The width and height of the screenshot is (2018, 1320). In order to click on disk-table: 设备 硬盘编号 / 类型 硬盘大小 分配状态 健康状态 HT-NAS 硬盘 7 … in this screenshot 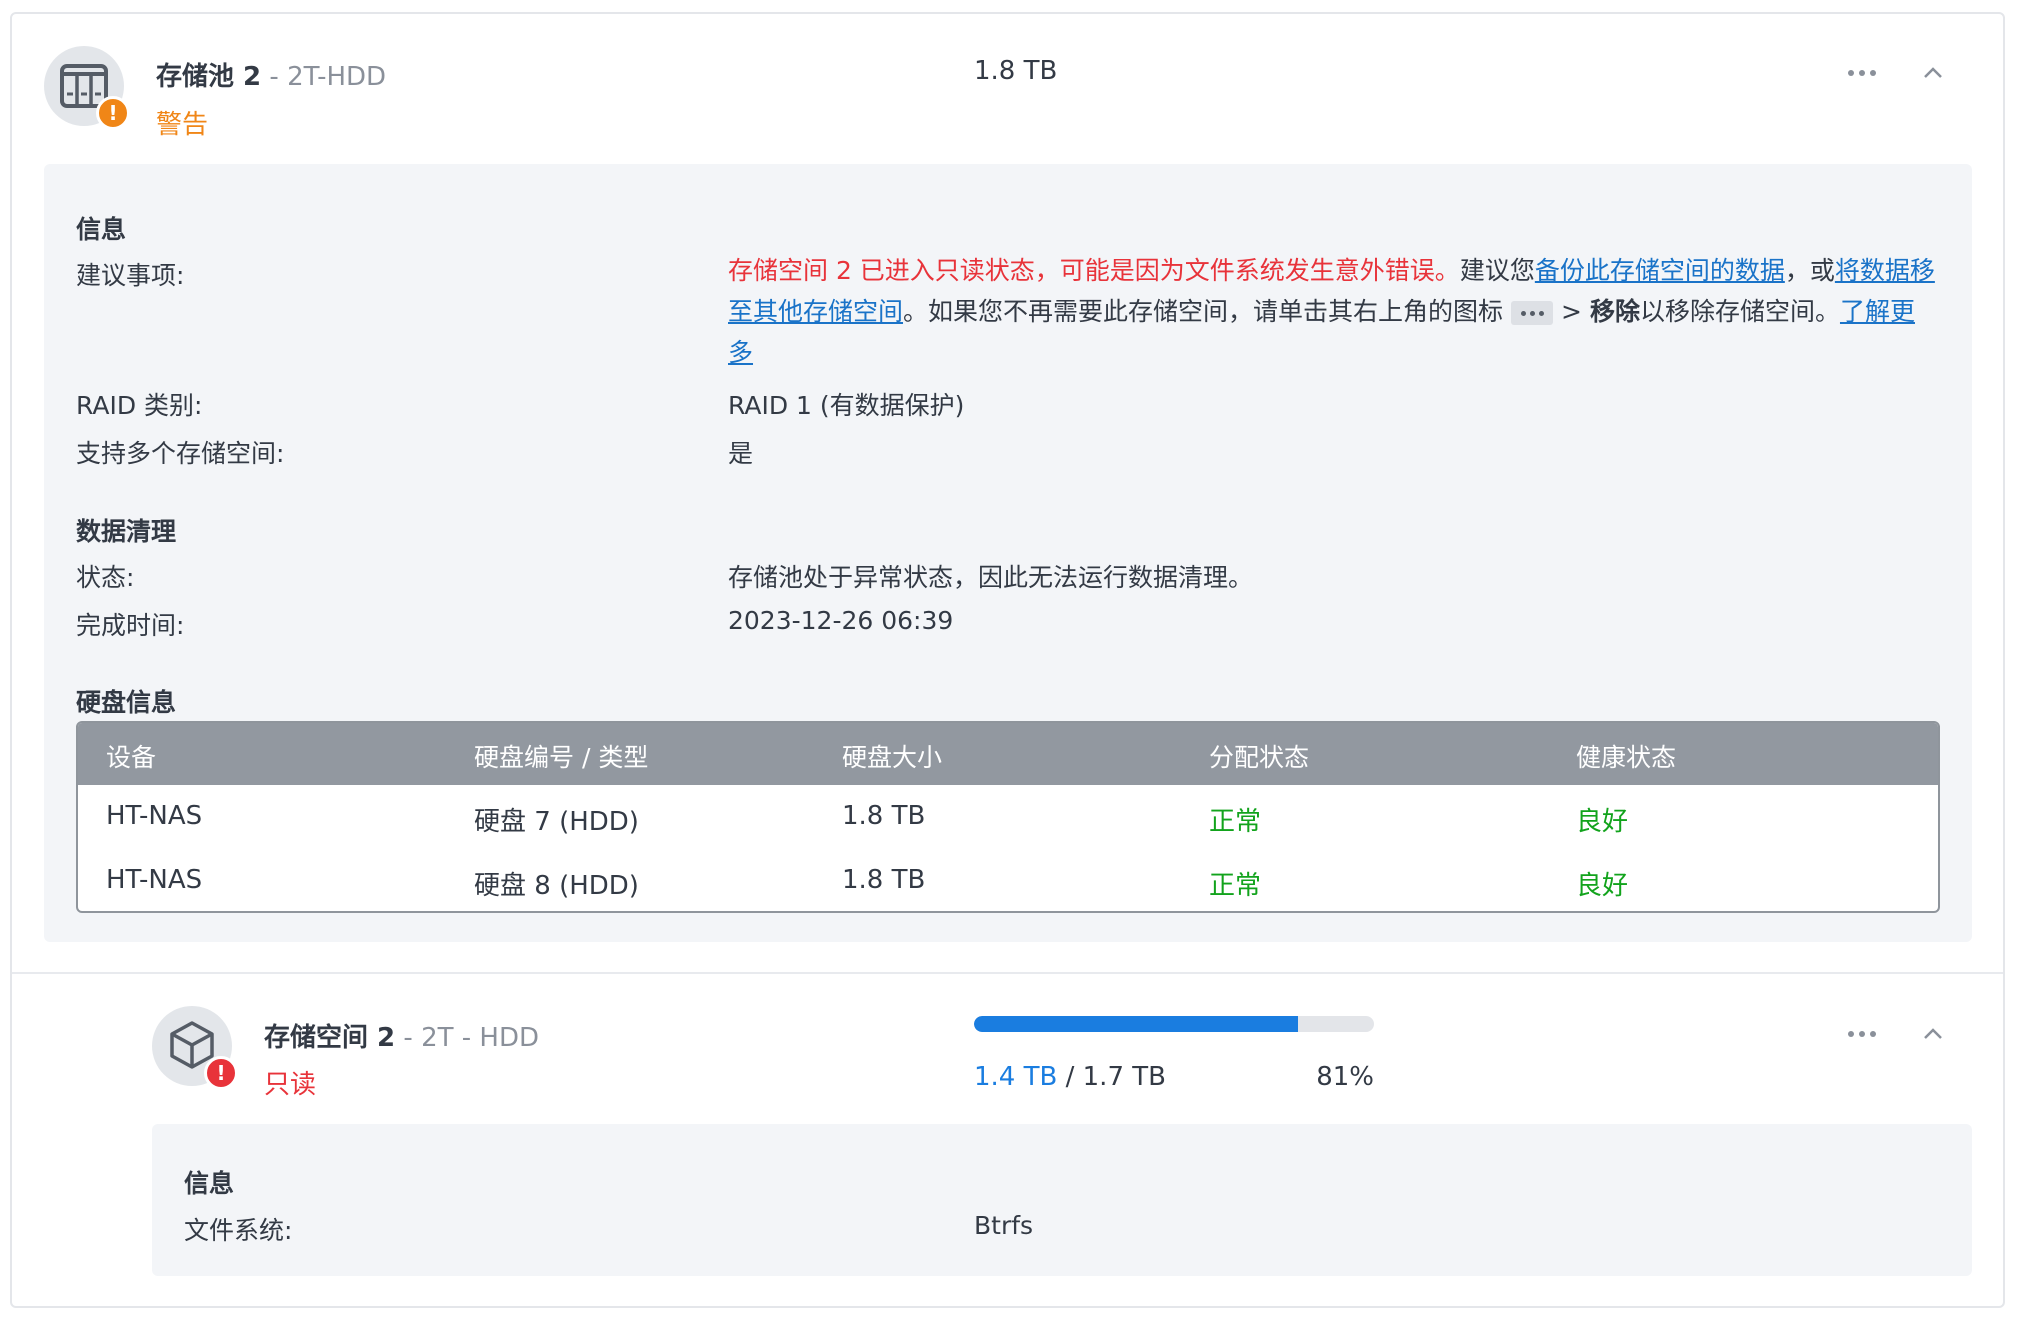, I will do `click(1008, 817)`.